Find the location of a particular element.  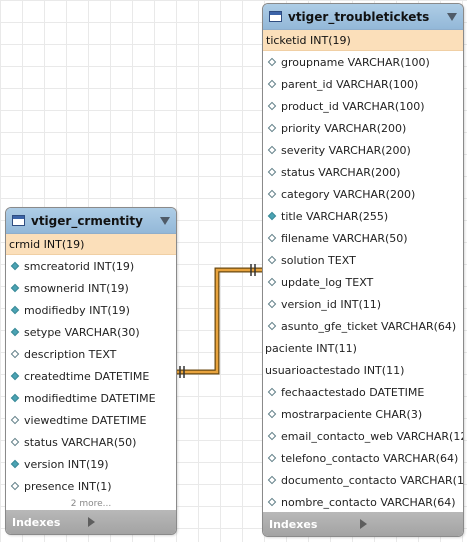

table-name: vtiger_crmentity is located at coordinates (87, 220).